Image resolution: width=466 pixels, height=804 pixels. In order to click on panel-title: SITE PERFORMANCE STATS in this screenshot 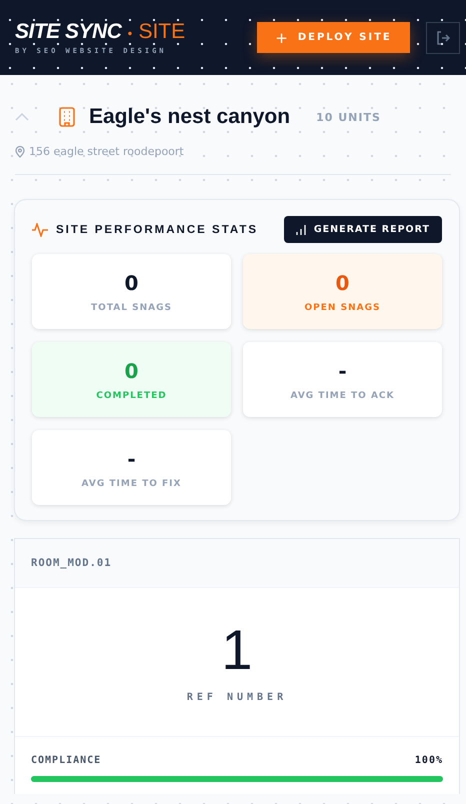, I will do `click(158, 230)`.